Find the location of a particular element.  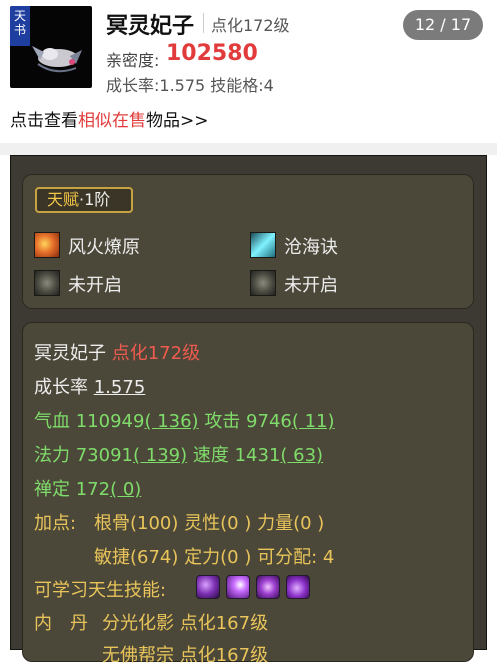

intimacy-label: 亲密度: is located at coordinates (133, 60).